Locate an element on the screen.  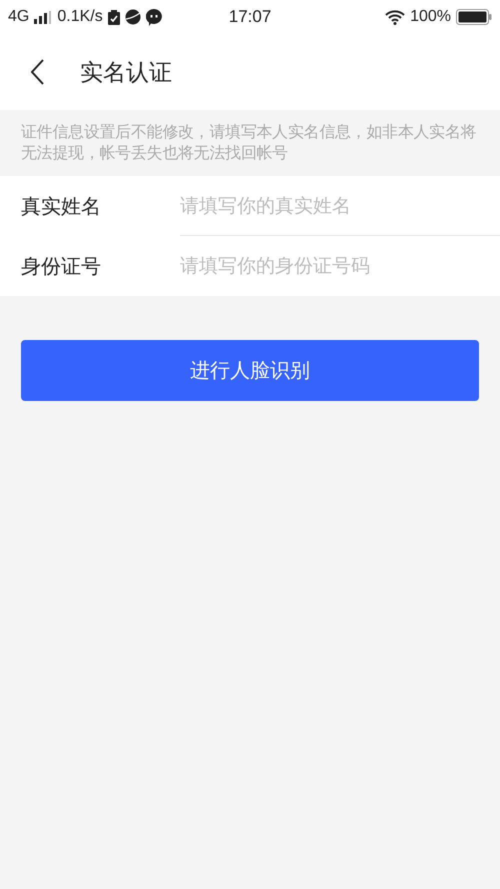
wifi-icon is located at coordinates (395, 17).